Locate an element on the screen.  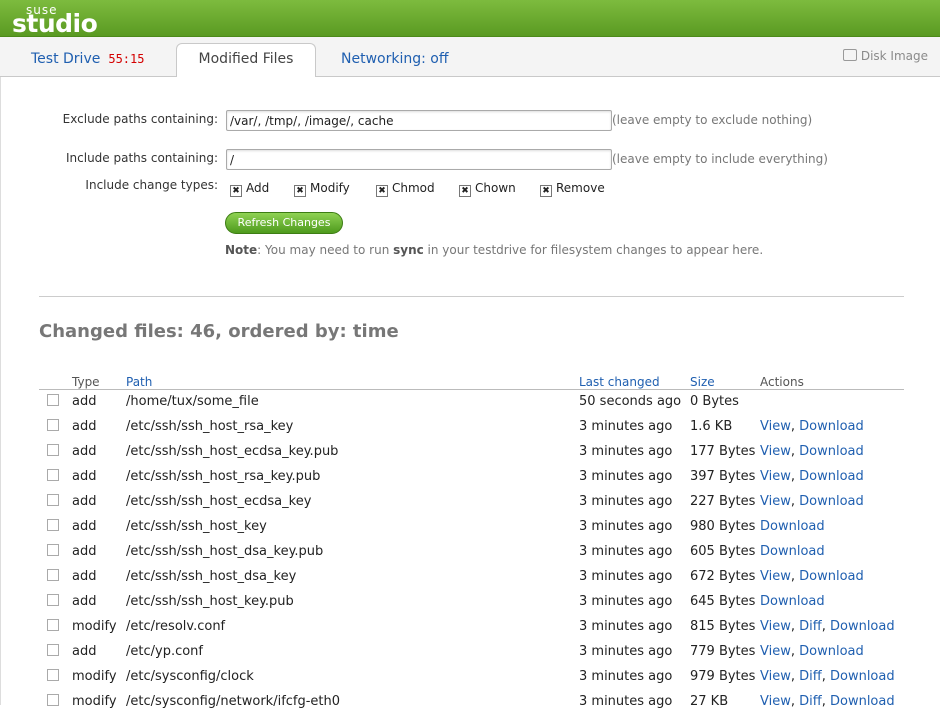
cell-size: 27 KB is located at coordinates (709, 701).